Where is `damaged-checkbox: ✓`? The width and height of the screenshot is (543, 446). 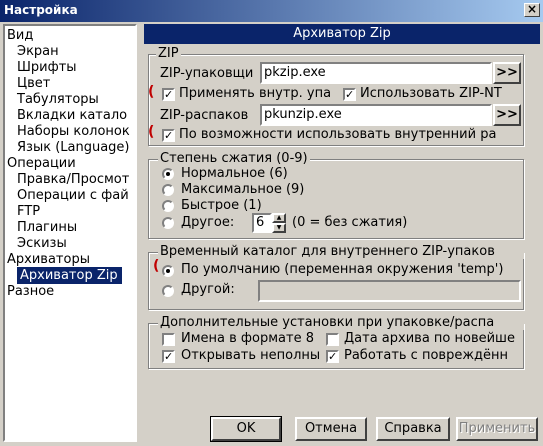 damaged-checkbox: ✓ is located at coordinates (332, 356).